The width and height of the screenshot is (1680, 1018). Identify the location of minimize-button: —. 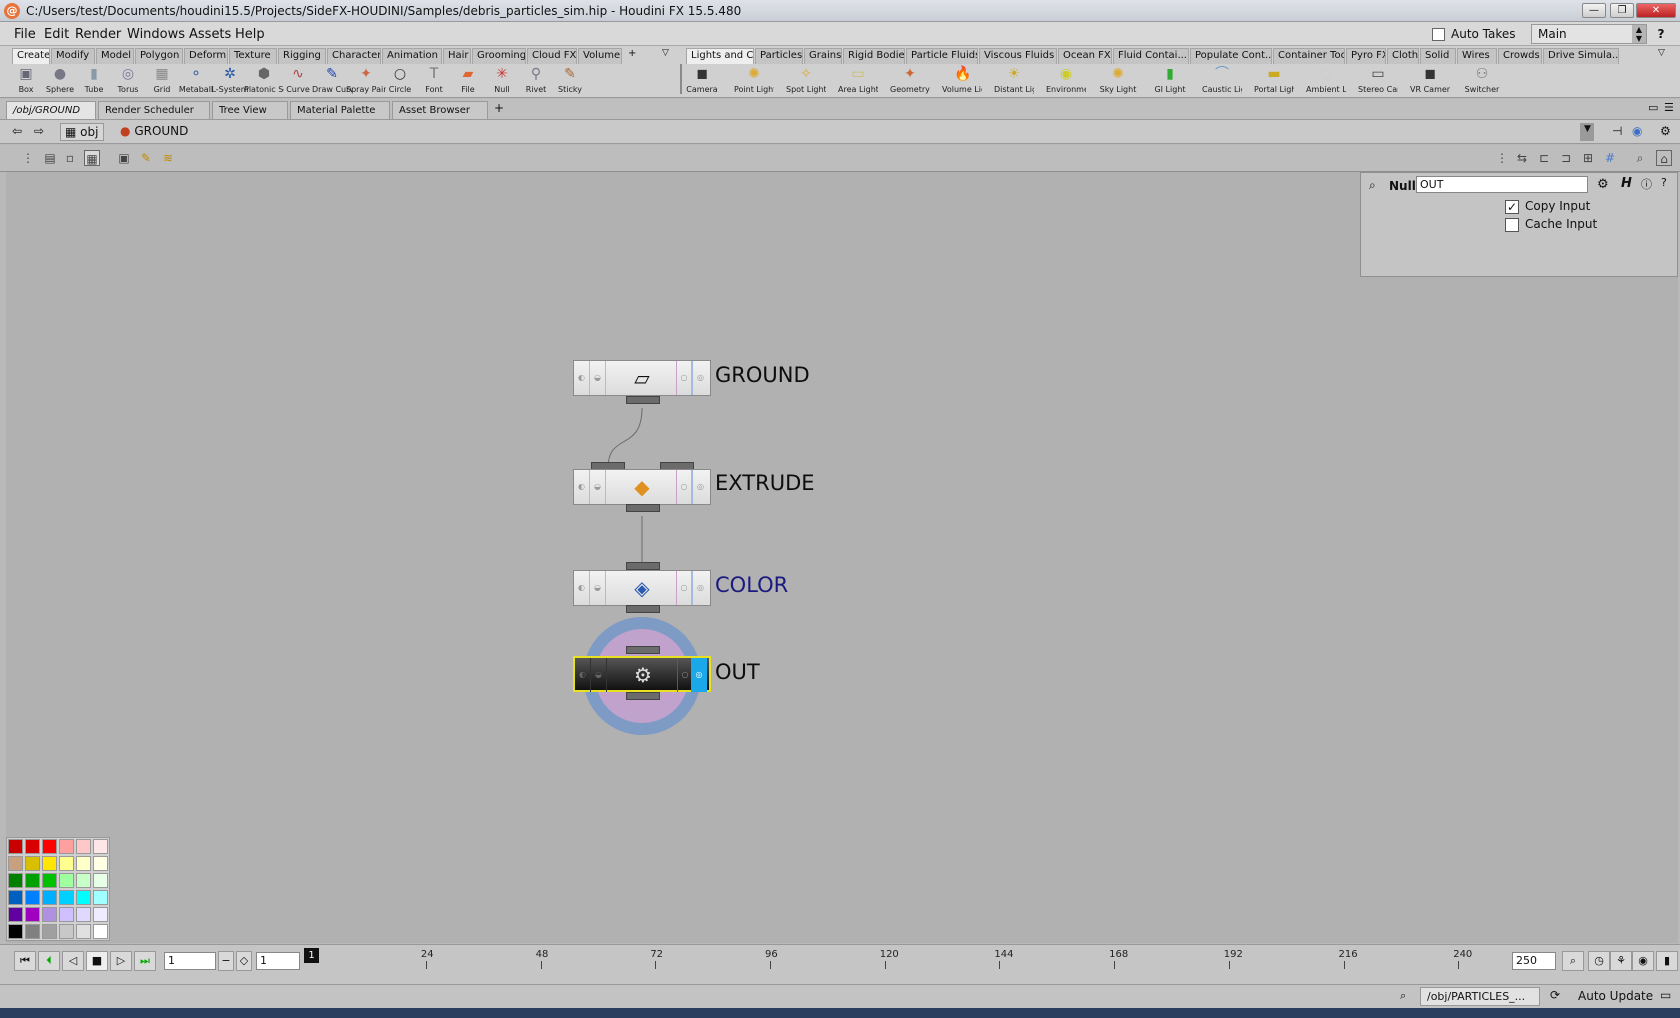
(1594, 10).